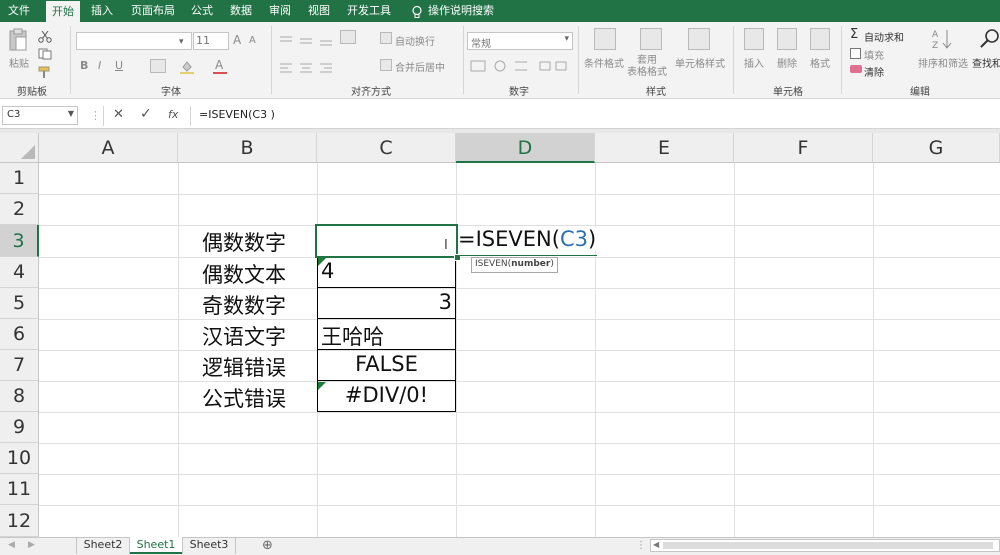 This screenshot has height=555, width=1000. Describe the element at coordinates (828, 545) in the screenshot. I see `scrollbar-thumb` at that location.